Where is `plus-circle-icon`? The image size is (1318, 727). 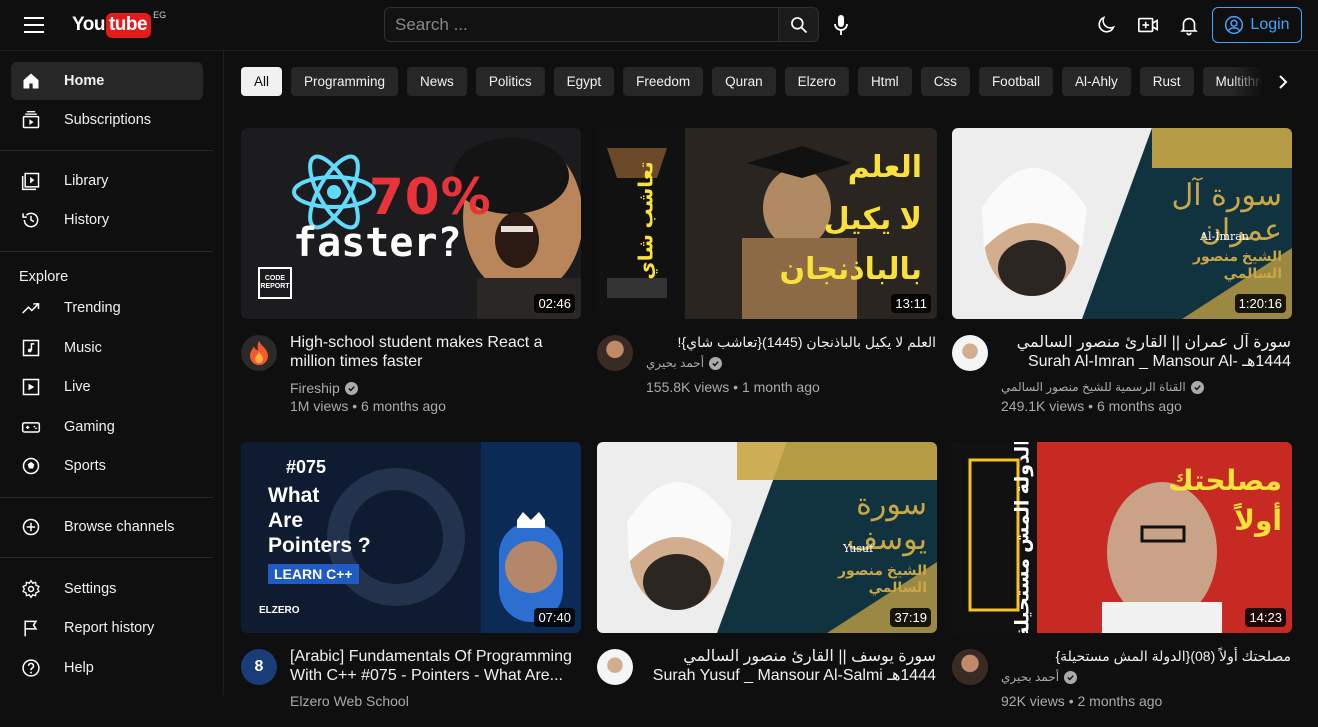
plus-circle-icon is located at coordinates (31, 527).